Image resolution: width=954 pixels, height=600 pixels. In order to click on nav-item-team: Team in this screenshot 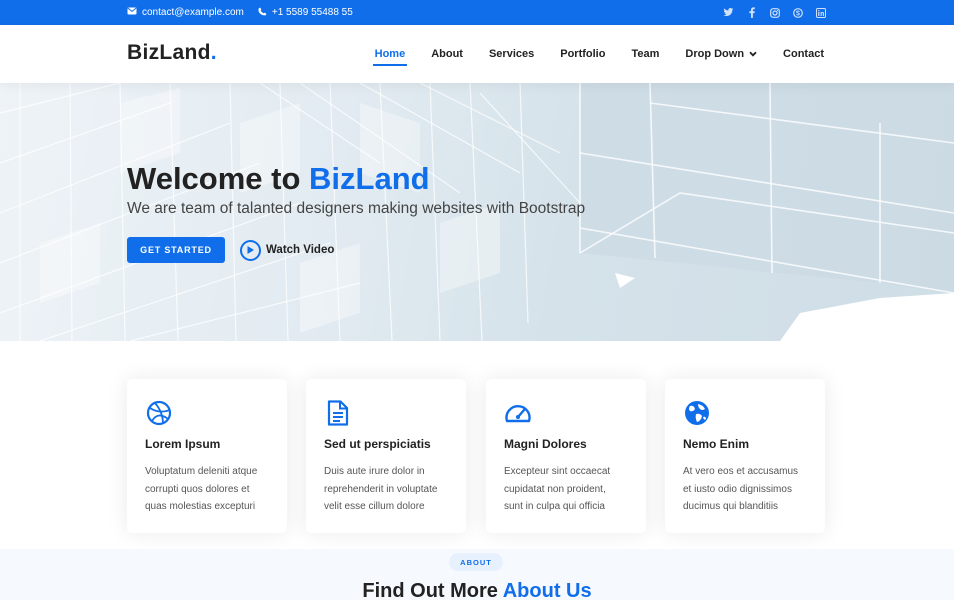, I will do `click(645, 54)`.